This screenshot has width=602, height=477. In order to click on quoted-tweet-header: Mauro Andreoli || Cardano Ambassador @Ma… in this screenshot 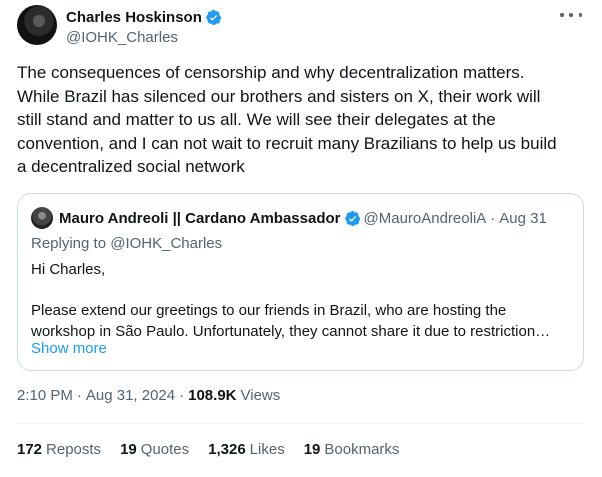, I will do `click(289, 218)`.